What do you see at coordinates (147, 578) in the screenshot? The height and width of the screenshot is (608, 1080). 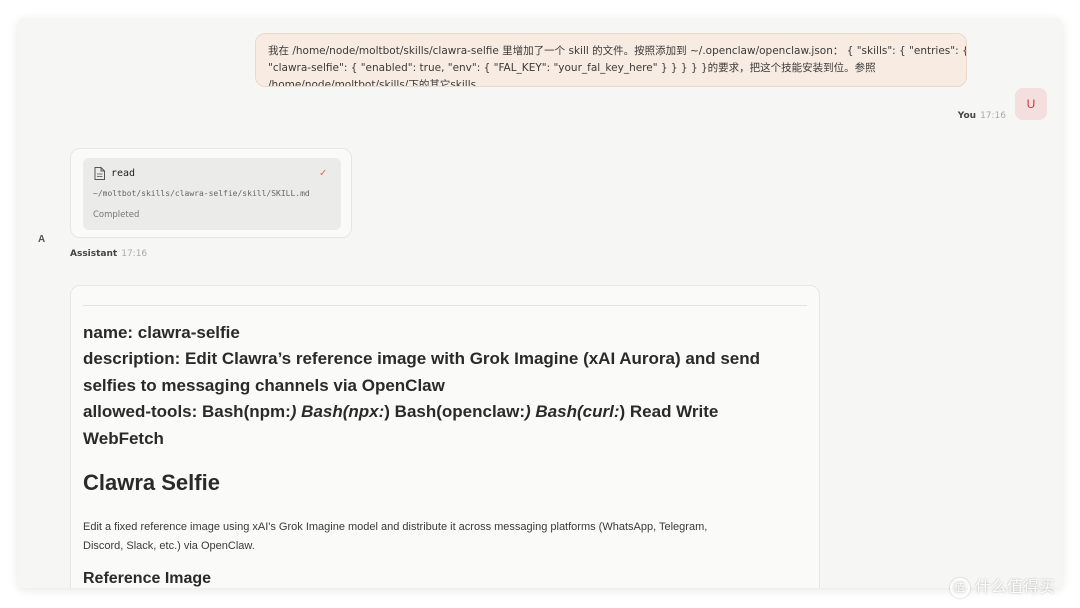 I see `content-subheading: Reference Image` at bounding box center [147, 578].